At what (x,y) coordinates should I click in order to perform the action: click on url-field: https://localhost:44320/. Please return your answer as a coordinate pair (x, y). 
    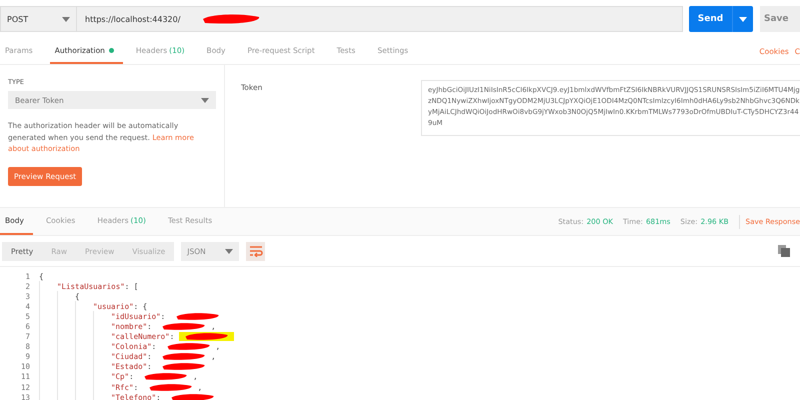
    Looking at the image, I should click on (380, 19).